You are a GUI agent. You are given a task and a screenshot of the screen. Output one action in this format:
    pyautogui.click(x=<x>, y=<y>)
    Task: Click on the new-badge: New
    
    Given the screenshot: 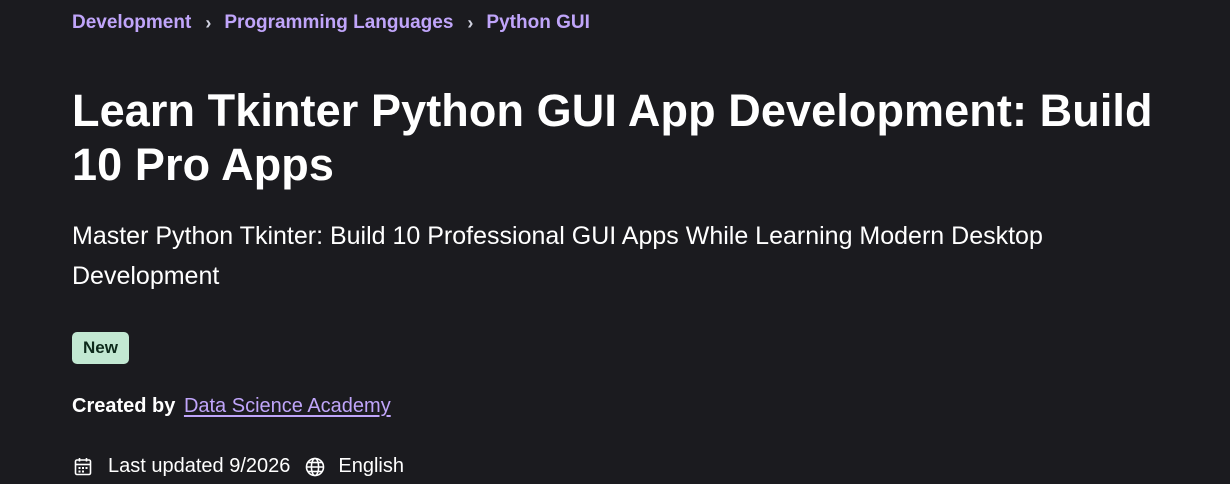 What is the action you would take?
    pyautogui.click(x=100, y=348)
    